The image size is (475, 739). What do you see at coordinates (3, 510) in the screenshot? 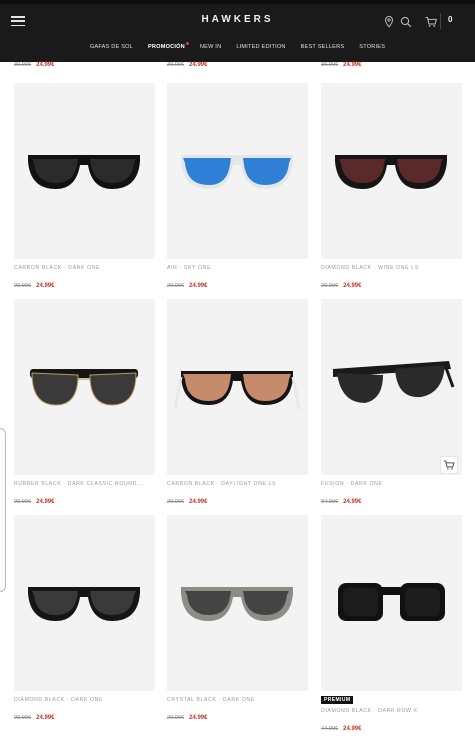
I see `side-drawer-handle` at bounding box center [3, 510].